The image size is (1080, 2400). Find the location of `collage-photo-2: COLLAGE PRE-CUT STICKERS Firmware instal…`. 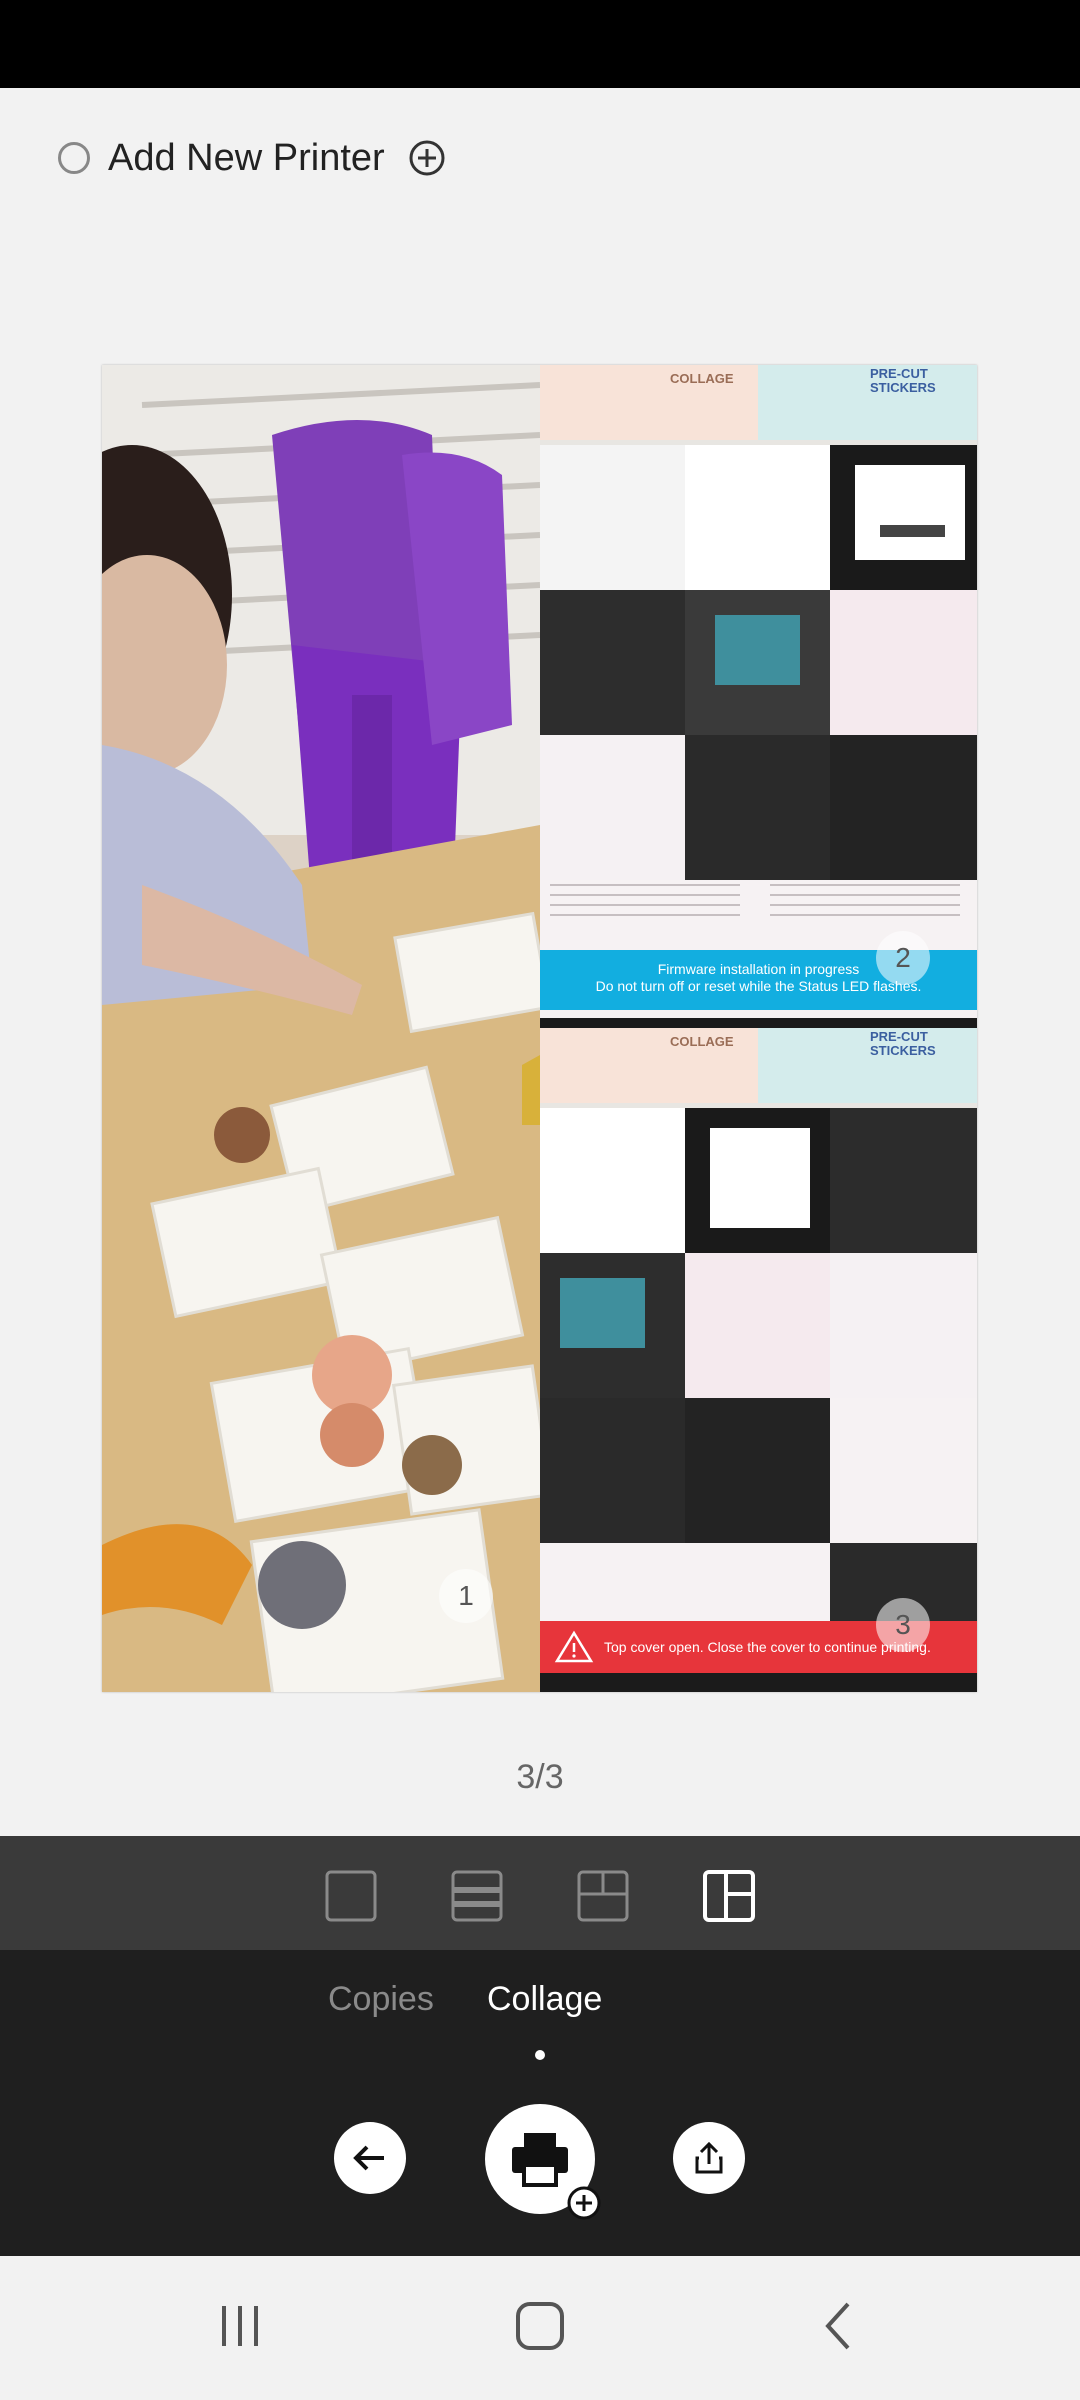

collage-photo-2: COLLAGE PRE-CUT STICKERS Firmware instal… is located at coordinates (758, 696).